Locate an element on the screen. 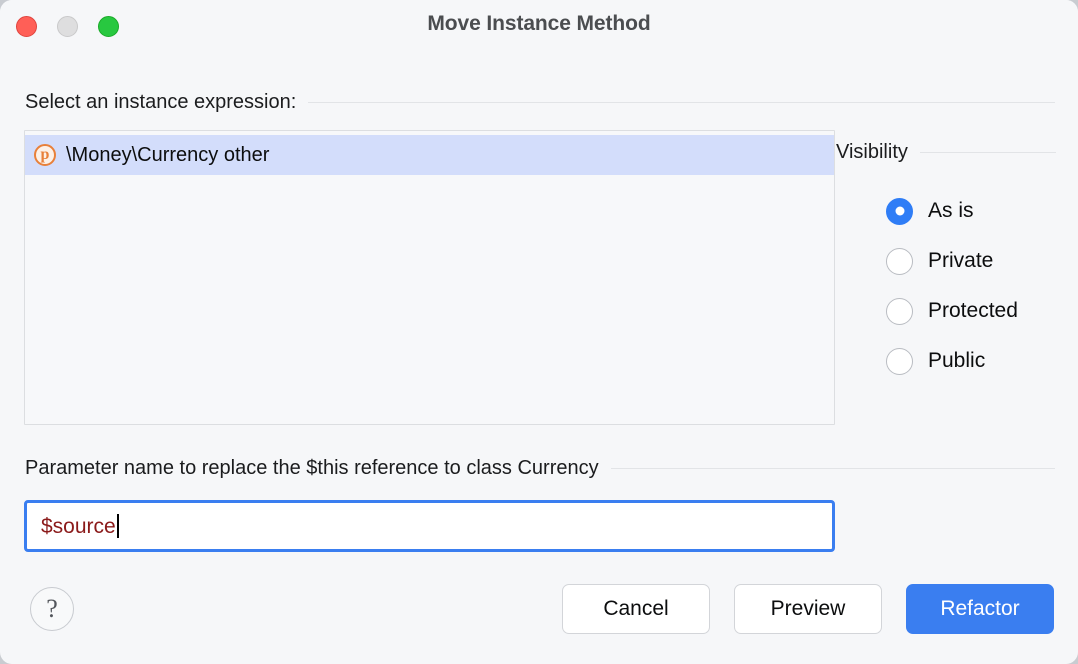 Image resolution: width=1078 pixels, height=664 pixels. visibility-section-header: Visibility is located at coordinates (946, 152).